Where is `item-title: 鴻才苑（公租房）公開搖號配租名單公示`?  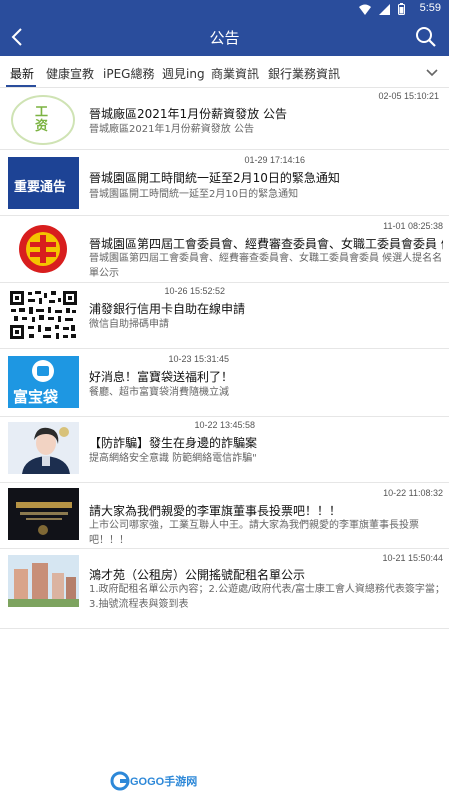
item-title: 鴻才苑（公租房）公開搖號配租名單公示 is located at coordinates (197, 575).